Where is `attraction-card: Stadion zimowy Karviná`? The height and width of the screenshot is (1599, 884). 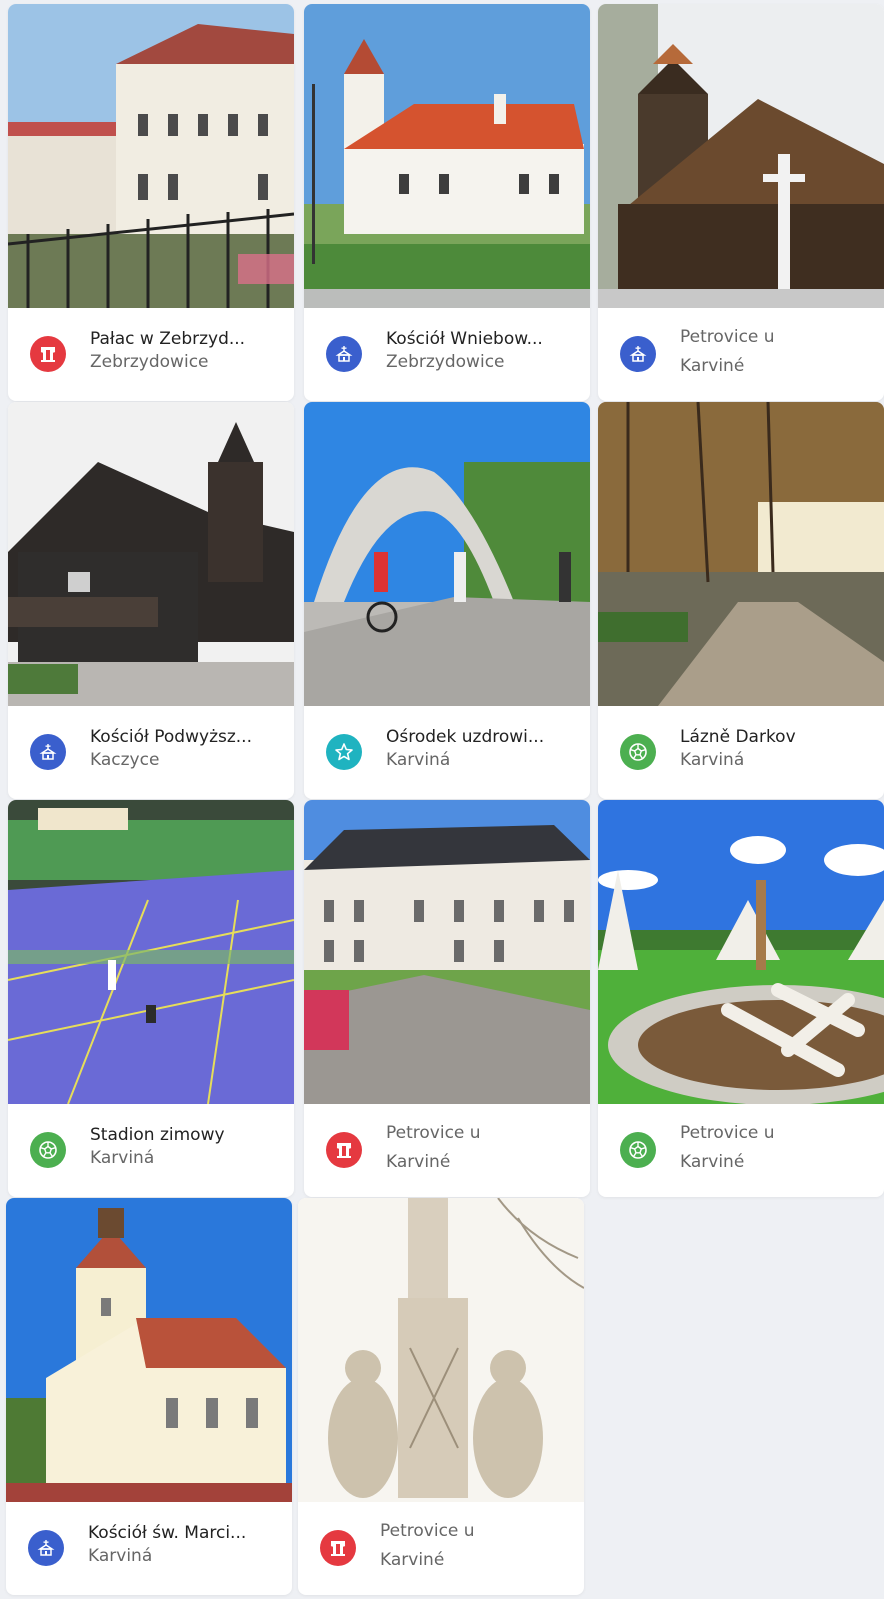 attraction-card: Stadion zimowy Karviná is located at coordinates (151, 998).